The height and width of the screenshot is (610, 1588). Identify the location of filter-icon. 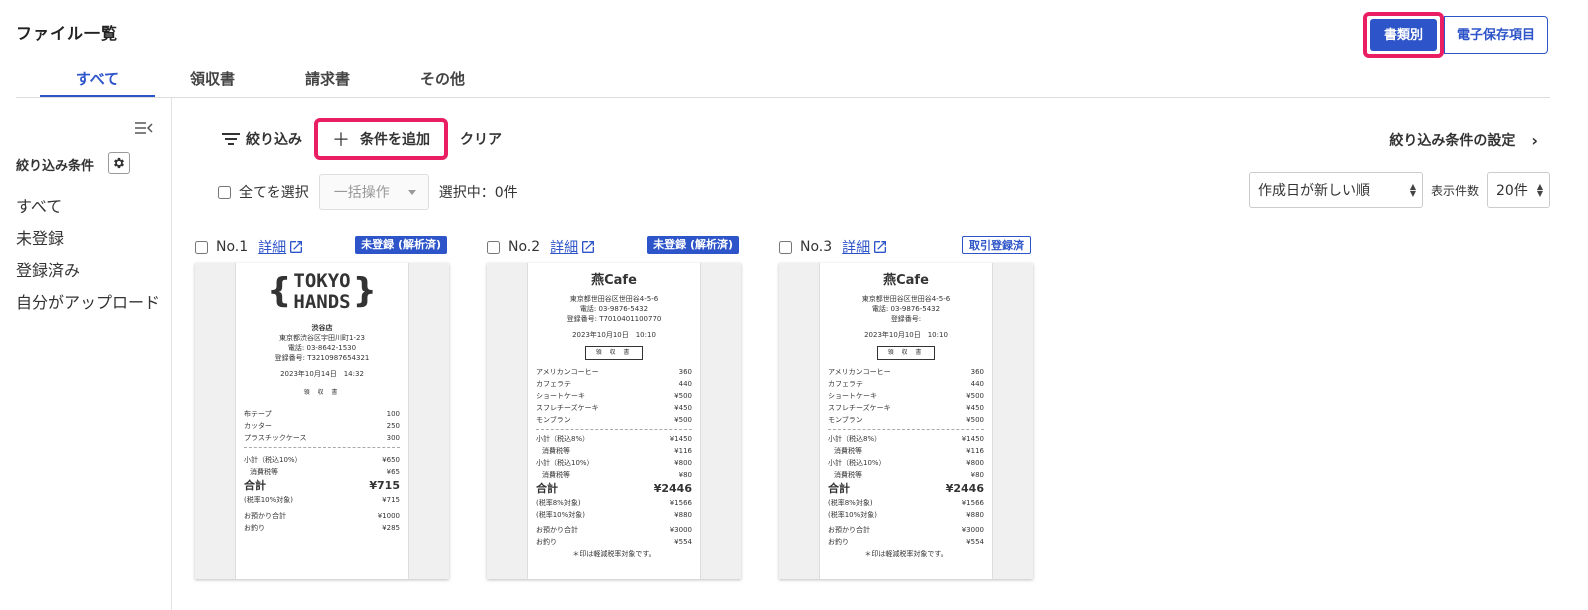
(231, 139).